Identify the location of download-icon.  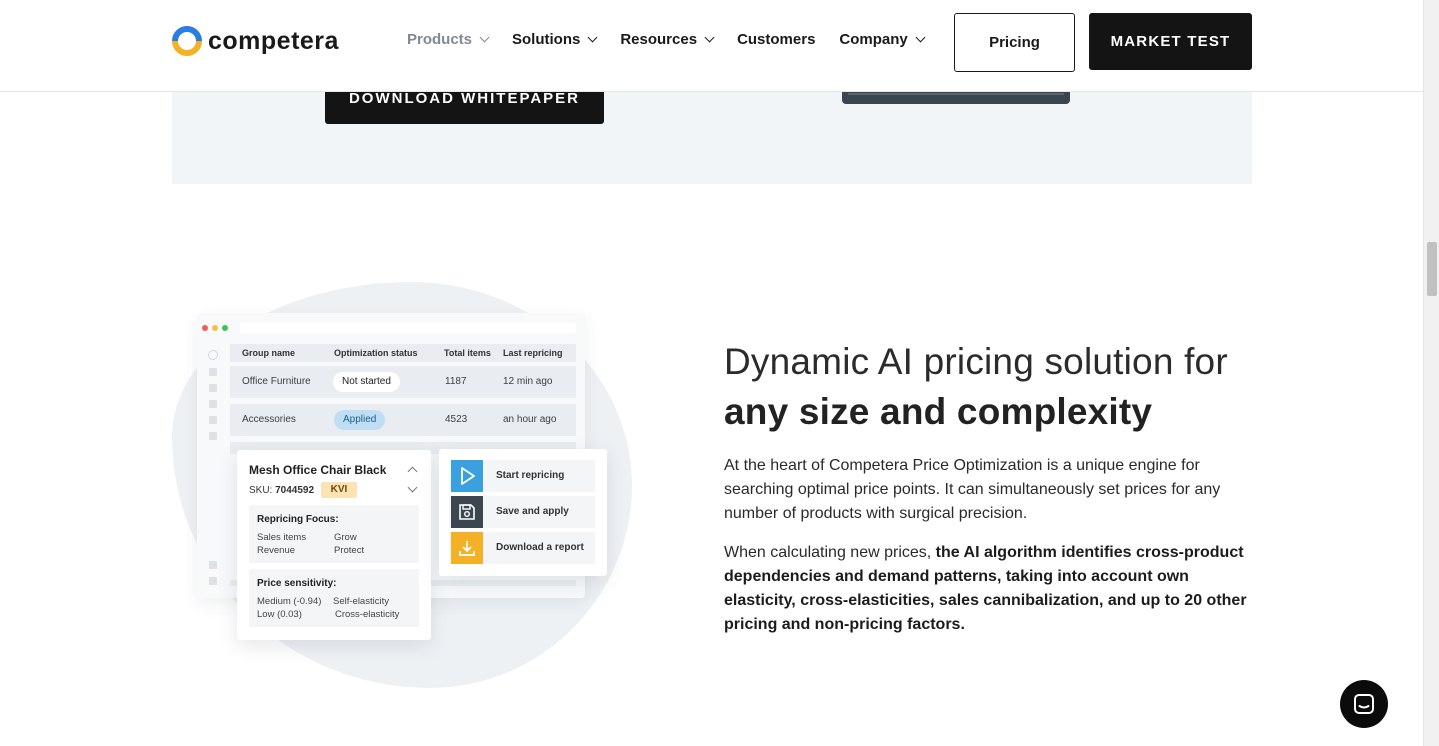
(467, 548).